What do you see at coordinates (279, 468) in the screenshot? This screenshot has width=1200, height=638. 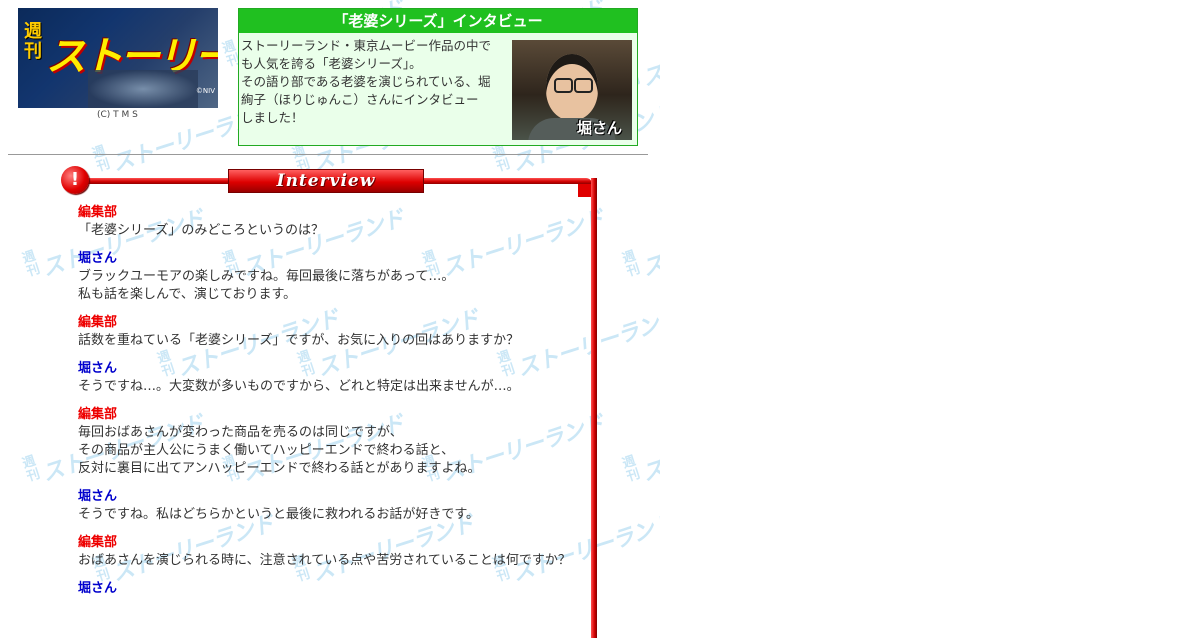 I see `dialogue-line: 反対に裏目に出てアンハッピーエンドで終わる話とがありますよね。` at bounding box center [279, 468].